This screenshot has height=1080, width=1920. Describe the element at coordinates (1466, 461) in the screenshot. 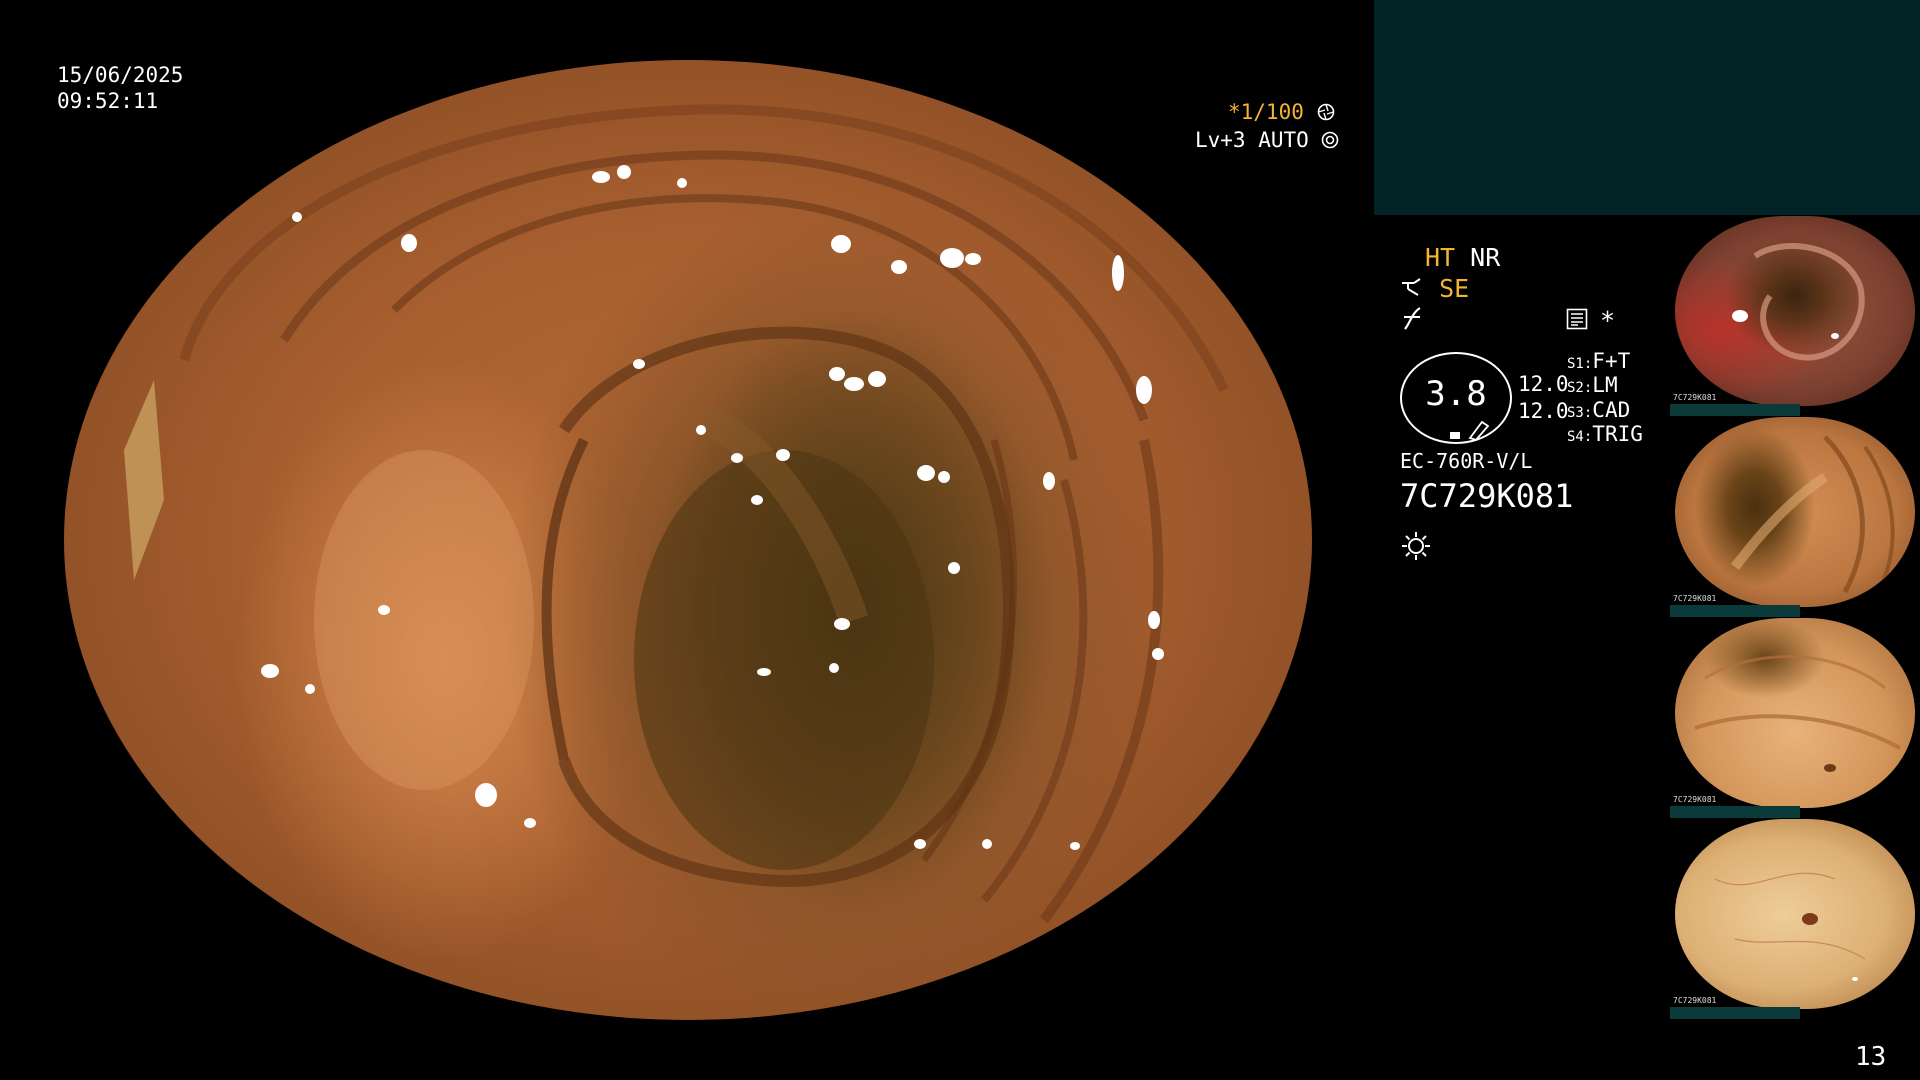

I see `scope-model: EC-760R-V/L` at that location.